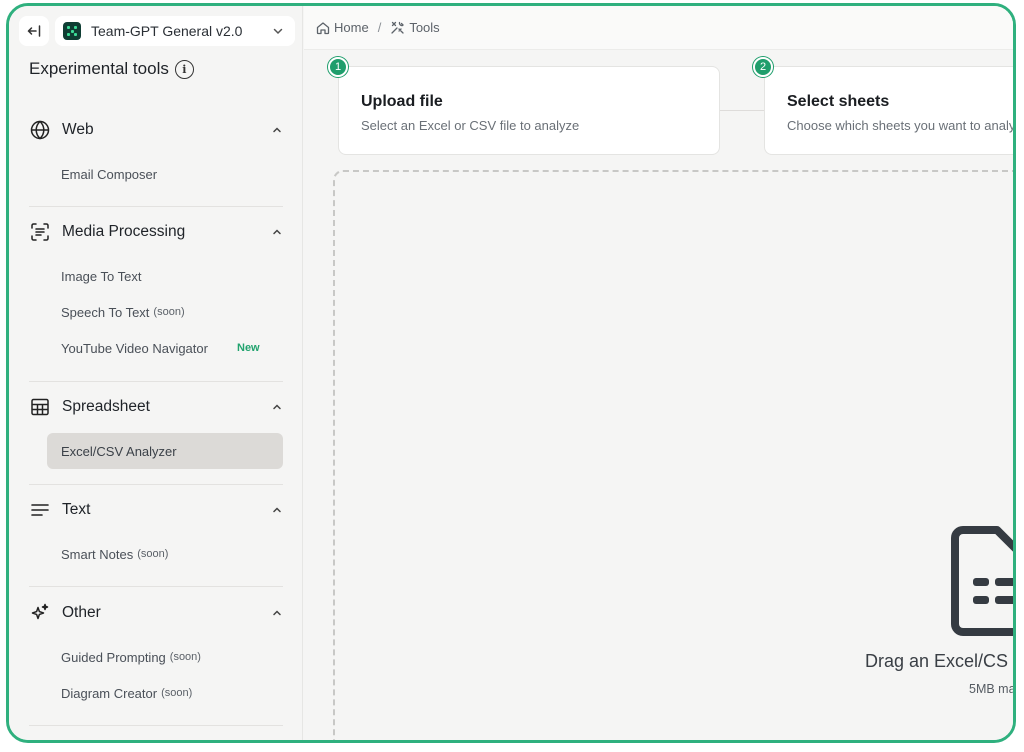 The image size is (1024, 752). What do you see at coordinates (323, 27) in the screenshot?
I see `home-icon` at bounding box center [323, 27].